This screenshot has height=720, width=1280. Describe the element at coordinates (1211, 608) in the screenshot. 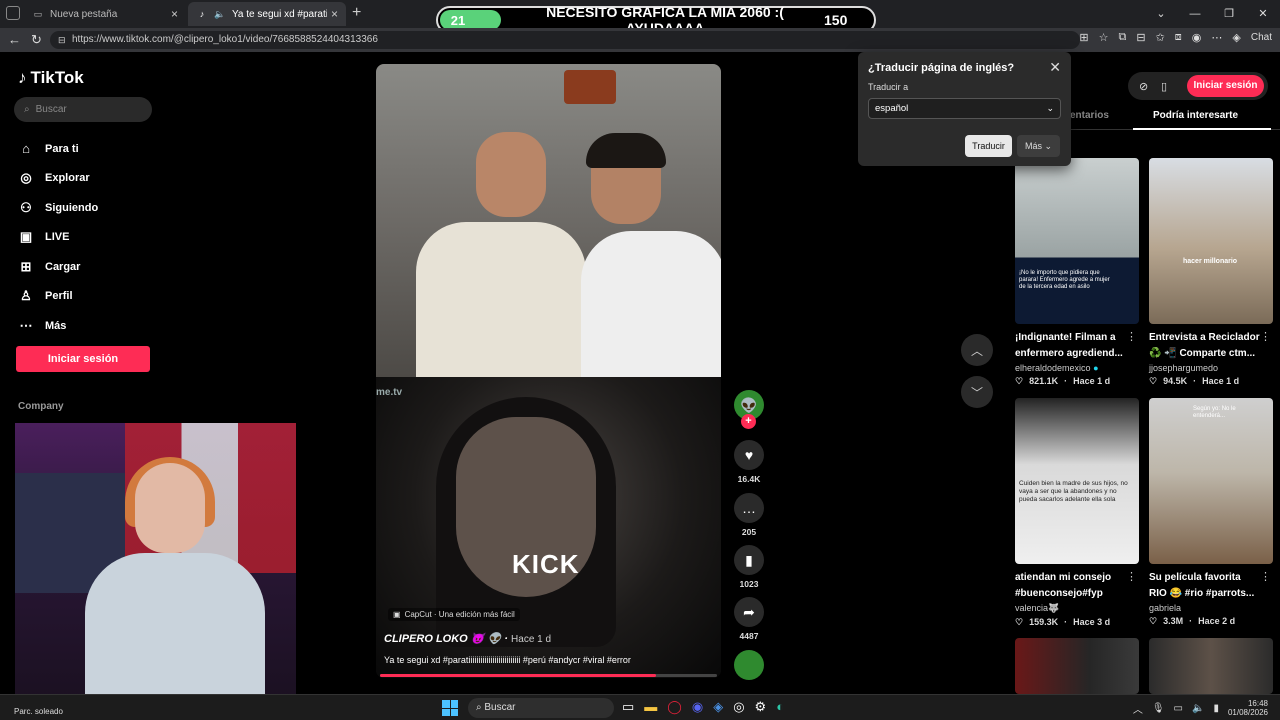

I see `card-author: gabriela` at that location.